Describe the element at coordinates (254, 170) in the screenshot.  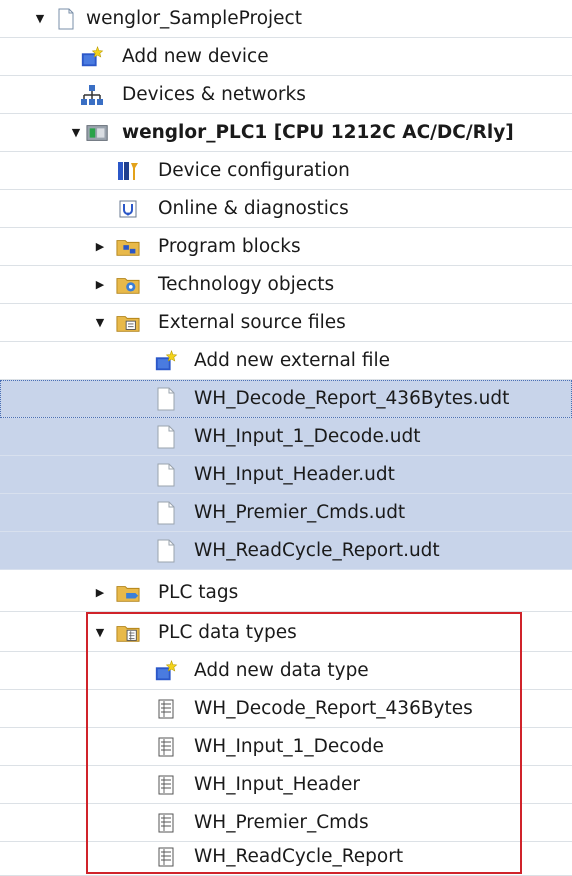
I see `tree-item-label: Device configuration` at that location.